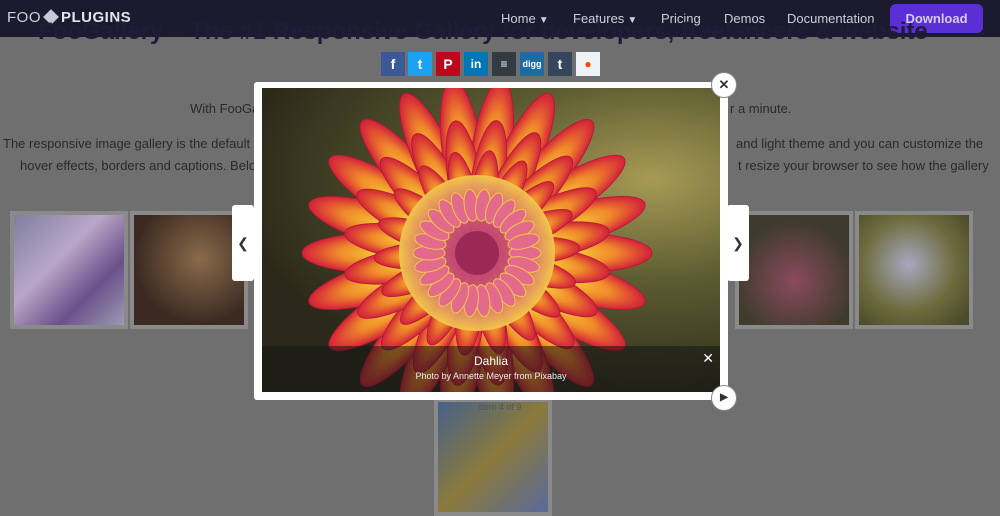  Describe the element at coordinates (500, 407) in the screenshot. I see `item-counter: Item 4 of 9` at that location.